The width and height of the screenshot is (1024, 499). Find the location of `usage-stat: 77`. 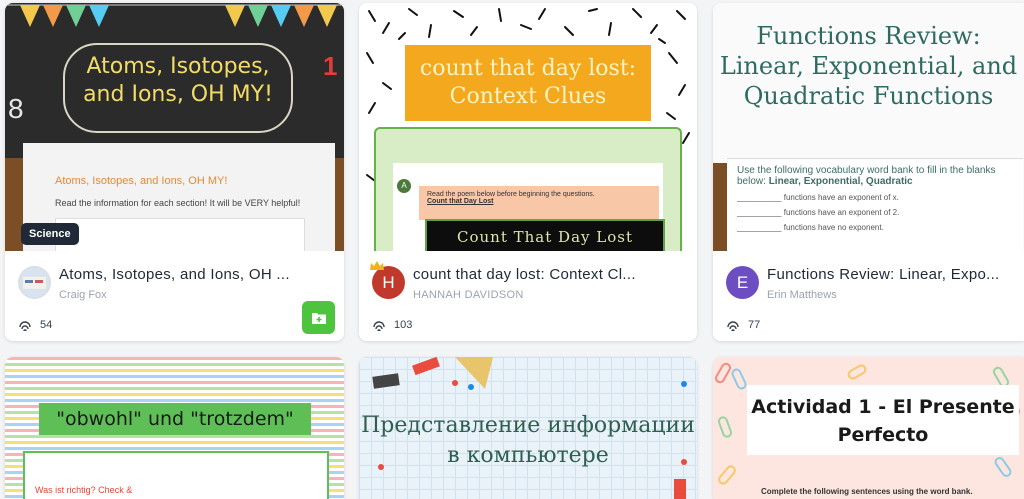

usage-stat: 77 is located at coordinates (743, 325).